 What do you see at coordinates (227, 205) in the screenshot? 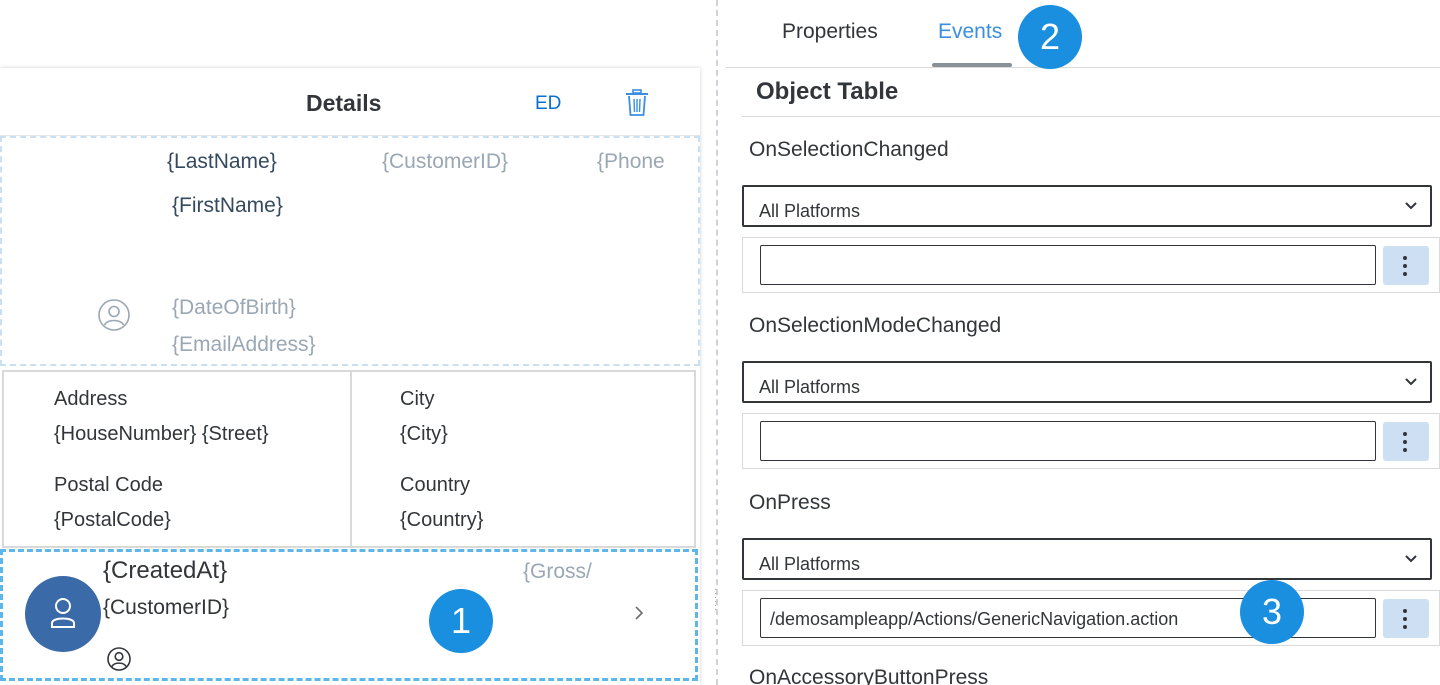
I see `first-name-field: {FirstName}` at bounding box center [227, 205].